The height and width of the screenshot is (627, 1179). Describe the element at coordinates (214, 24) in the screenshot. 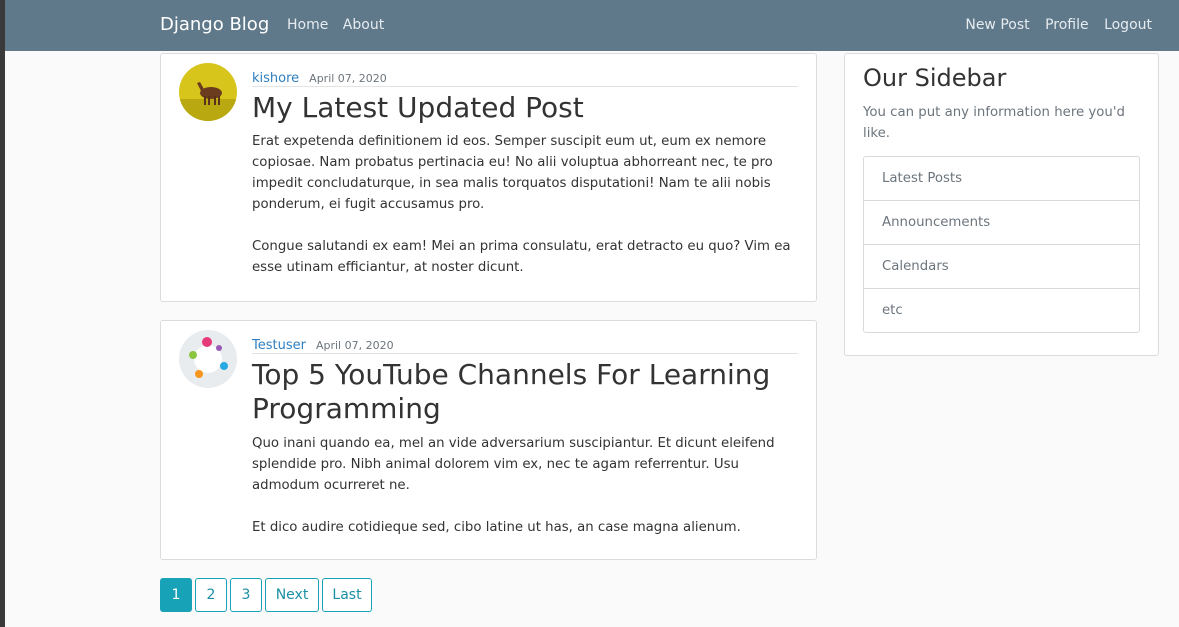

I see `brand-link: Django Blog` at that location.